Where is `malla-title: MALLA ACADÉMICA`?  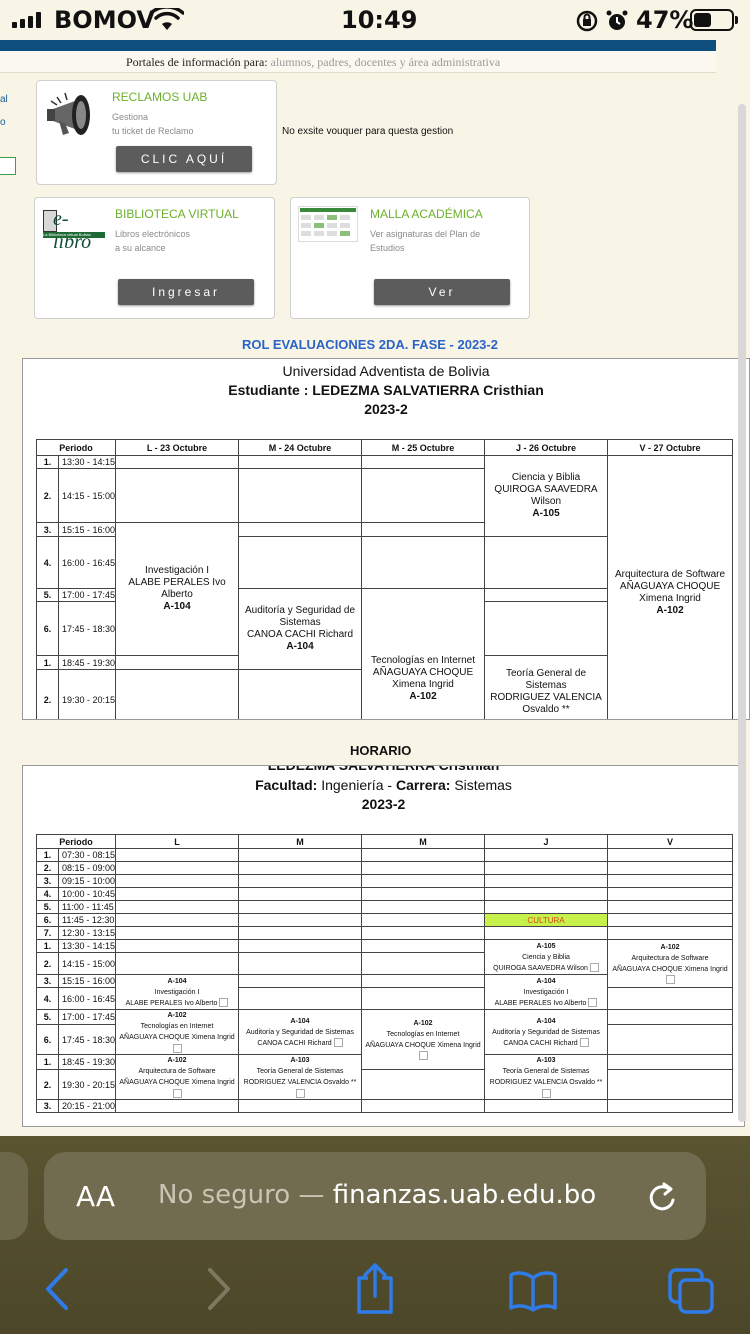 malla-title: MALLA ACADÉMICA is located at coordinates (426, 214).